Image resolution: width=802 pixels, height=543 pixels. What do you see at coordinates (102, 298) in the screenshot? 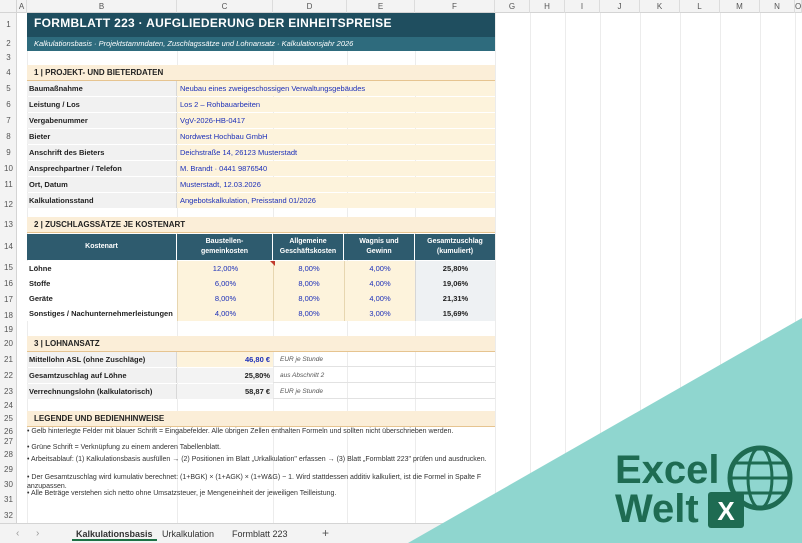
I see `cost-type-label: Geräte` at bounding box center [102, 298].